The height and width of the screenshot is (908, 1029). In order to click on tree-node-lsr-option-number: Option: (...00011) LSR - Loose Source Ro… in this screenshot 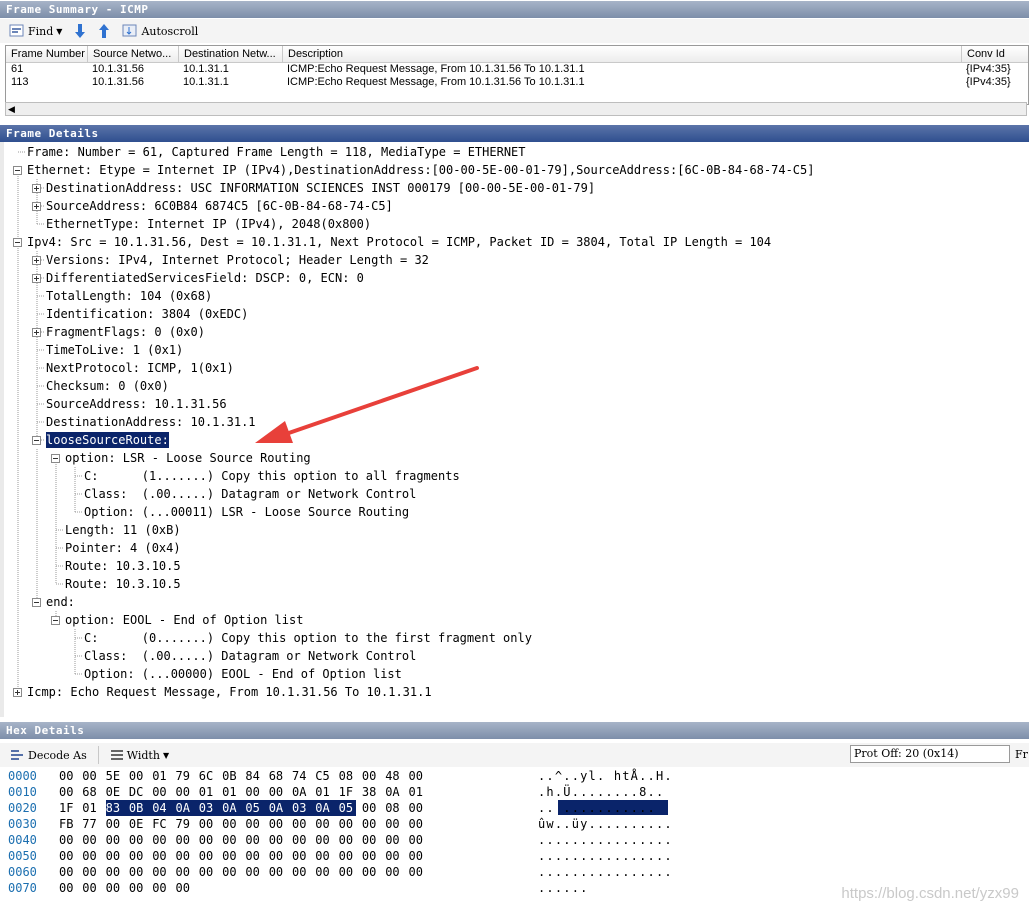, I will do `click(246, 512)`.